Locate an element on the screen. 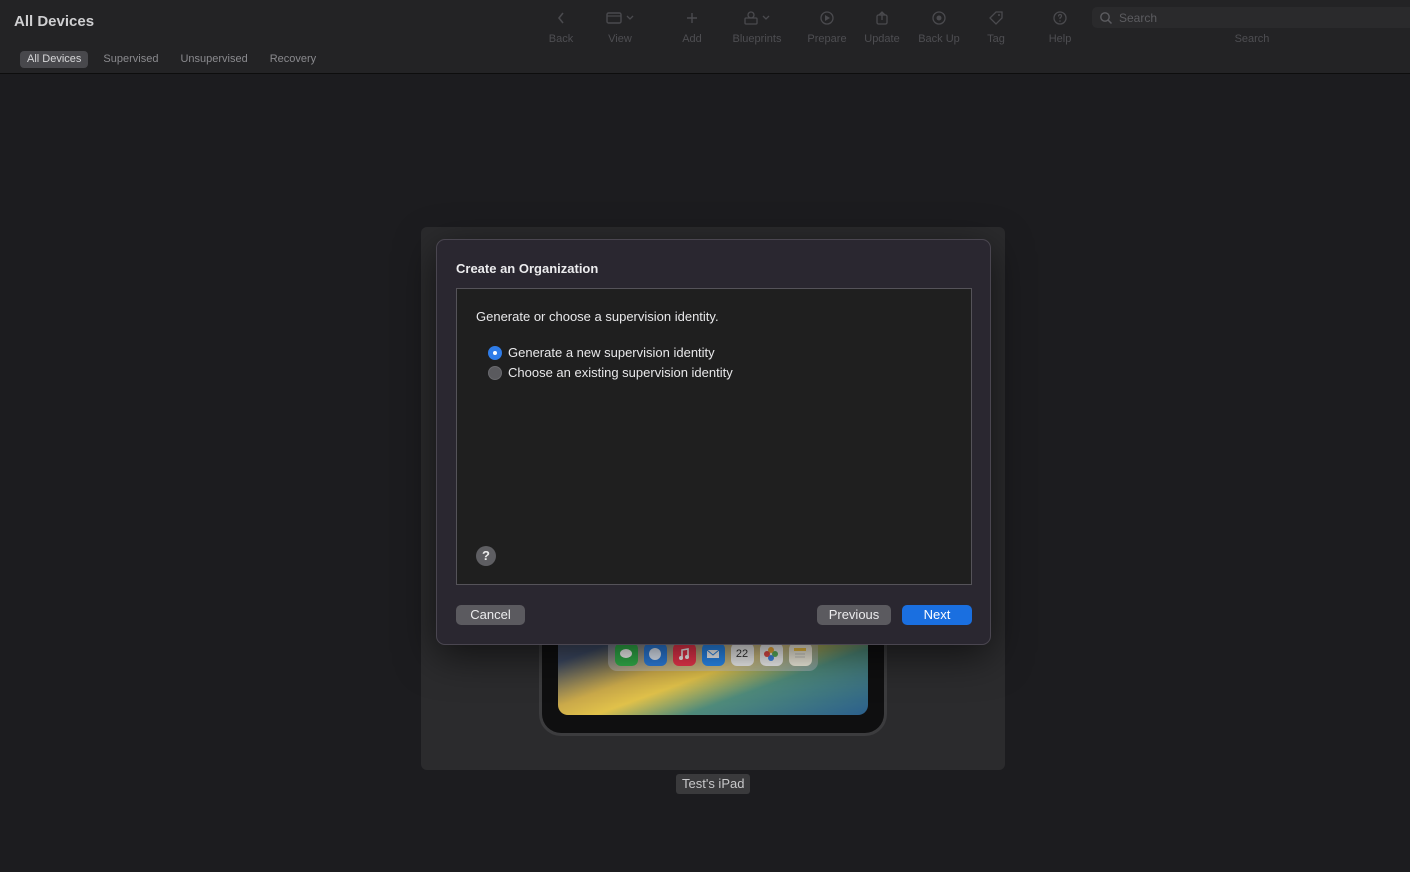 The image size is (1410, 872). safari-icon is located at coordinates (655, 654).